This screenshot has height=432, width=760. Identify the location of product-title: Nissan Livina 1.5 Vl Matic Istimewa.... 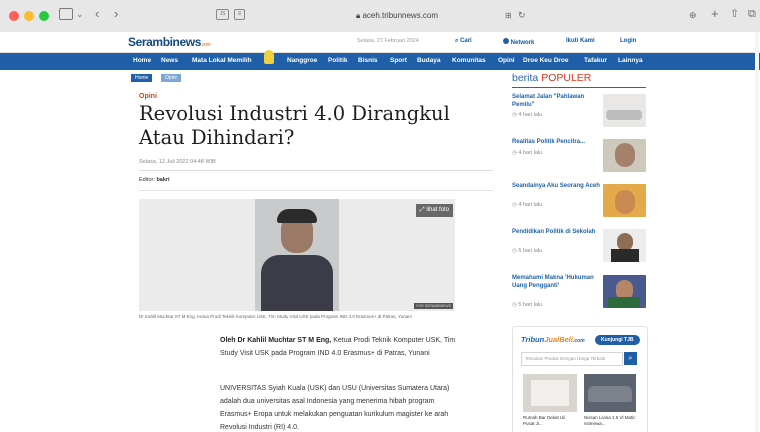
(611, 421).